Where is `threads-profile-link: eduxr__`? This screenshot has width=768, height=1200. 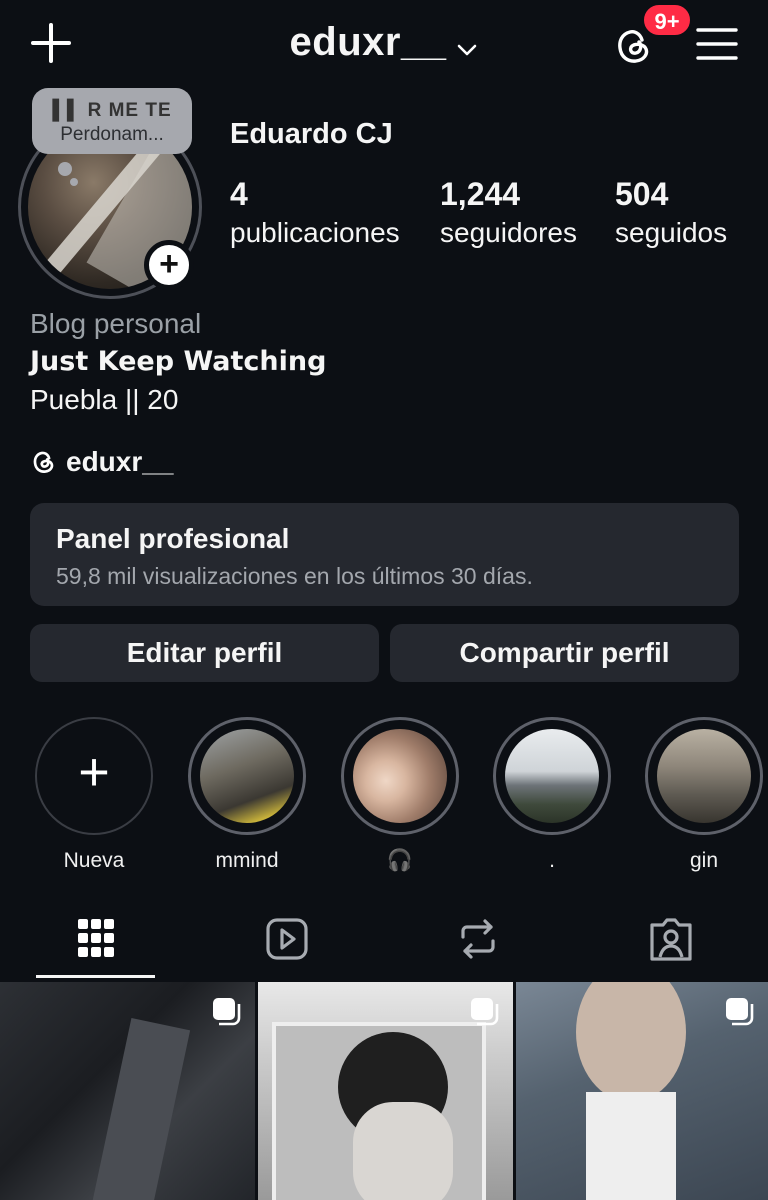 threads-profile-link: eduxr__ is located at coordinates (101, 462).